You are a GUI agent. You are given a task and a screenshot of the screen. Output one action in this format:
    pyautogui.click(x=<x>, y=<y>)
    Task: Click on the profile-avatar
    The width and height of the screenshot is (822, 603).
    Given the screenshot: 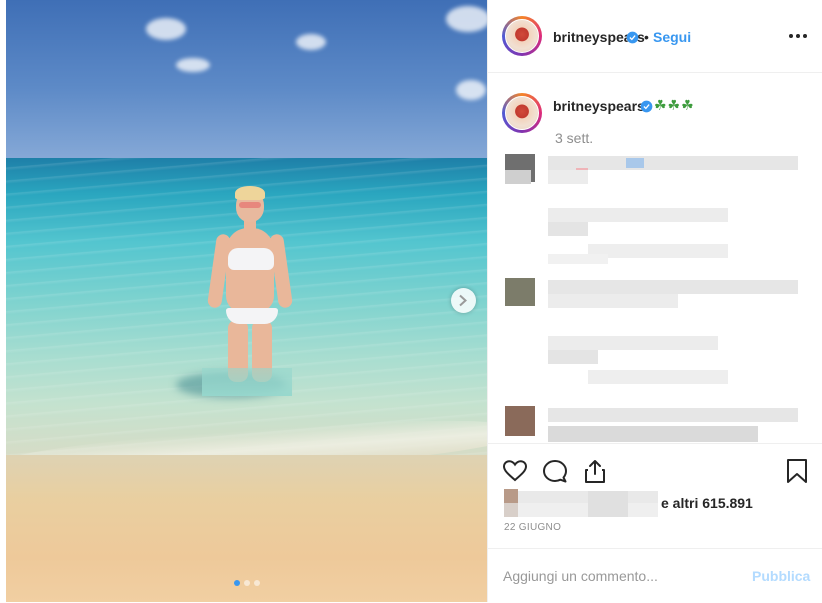 What is the action you would take?
    pyautogui.click(x=522, y=36)
    